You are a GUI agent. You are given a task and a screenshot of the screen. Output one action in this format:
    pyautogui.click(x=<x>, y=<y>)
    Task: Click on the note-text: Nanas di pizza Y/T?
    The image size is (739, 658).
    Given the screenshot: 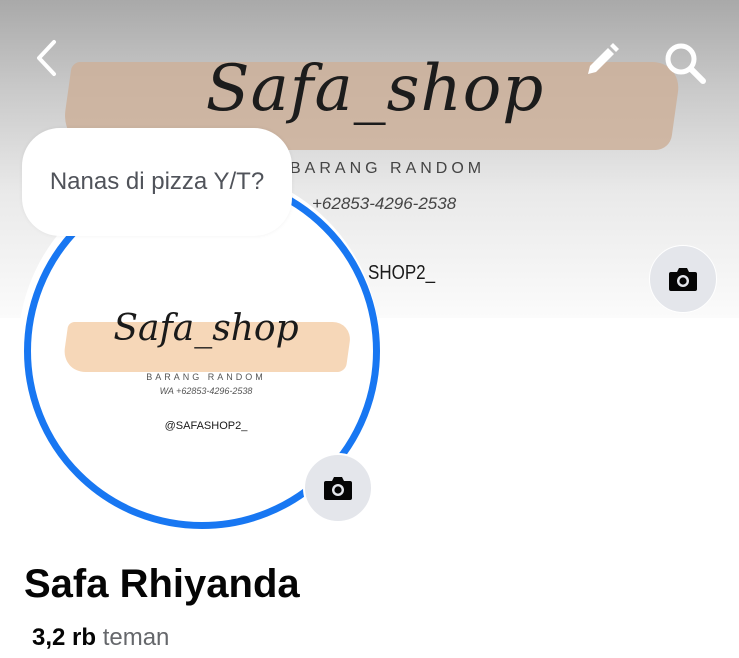 What is the action you would take?
    pyautogui.click(x=157, y=181)
    